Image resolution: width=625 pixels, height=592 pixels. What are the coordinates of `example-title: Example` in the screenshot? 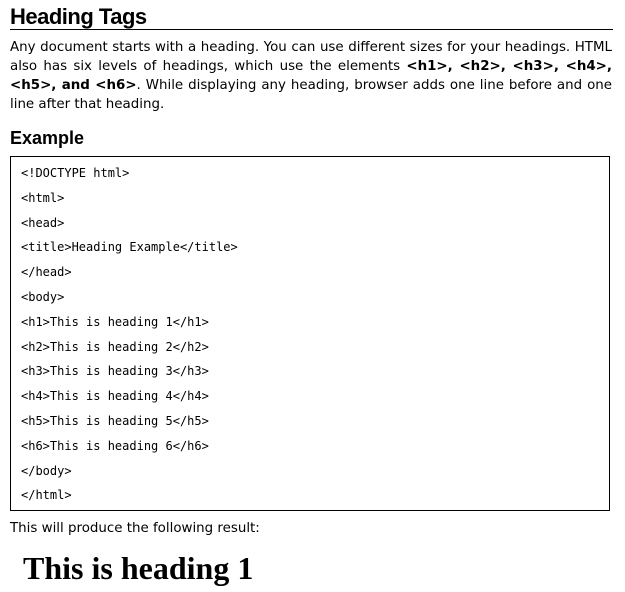 It's located at (47, 138).